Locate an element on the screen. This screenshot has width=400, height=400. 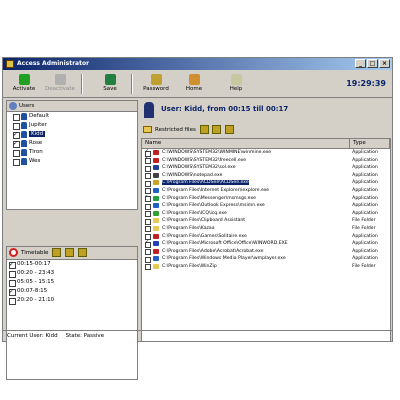
column-header-type: Type is located at coordinates (370, 143).